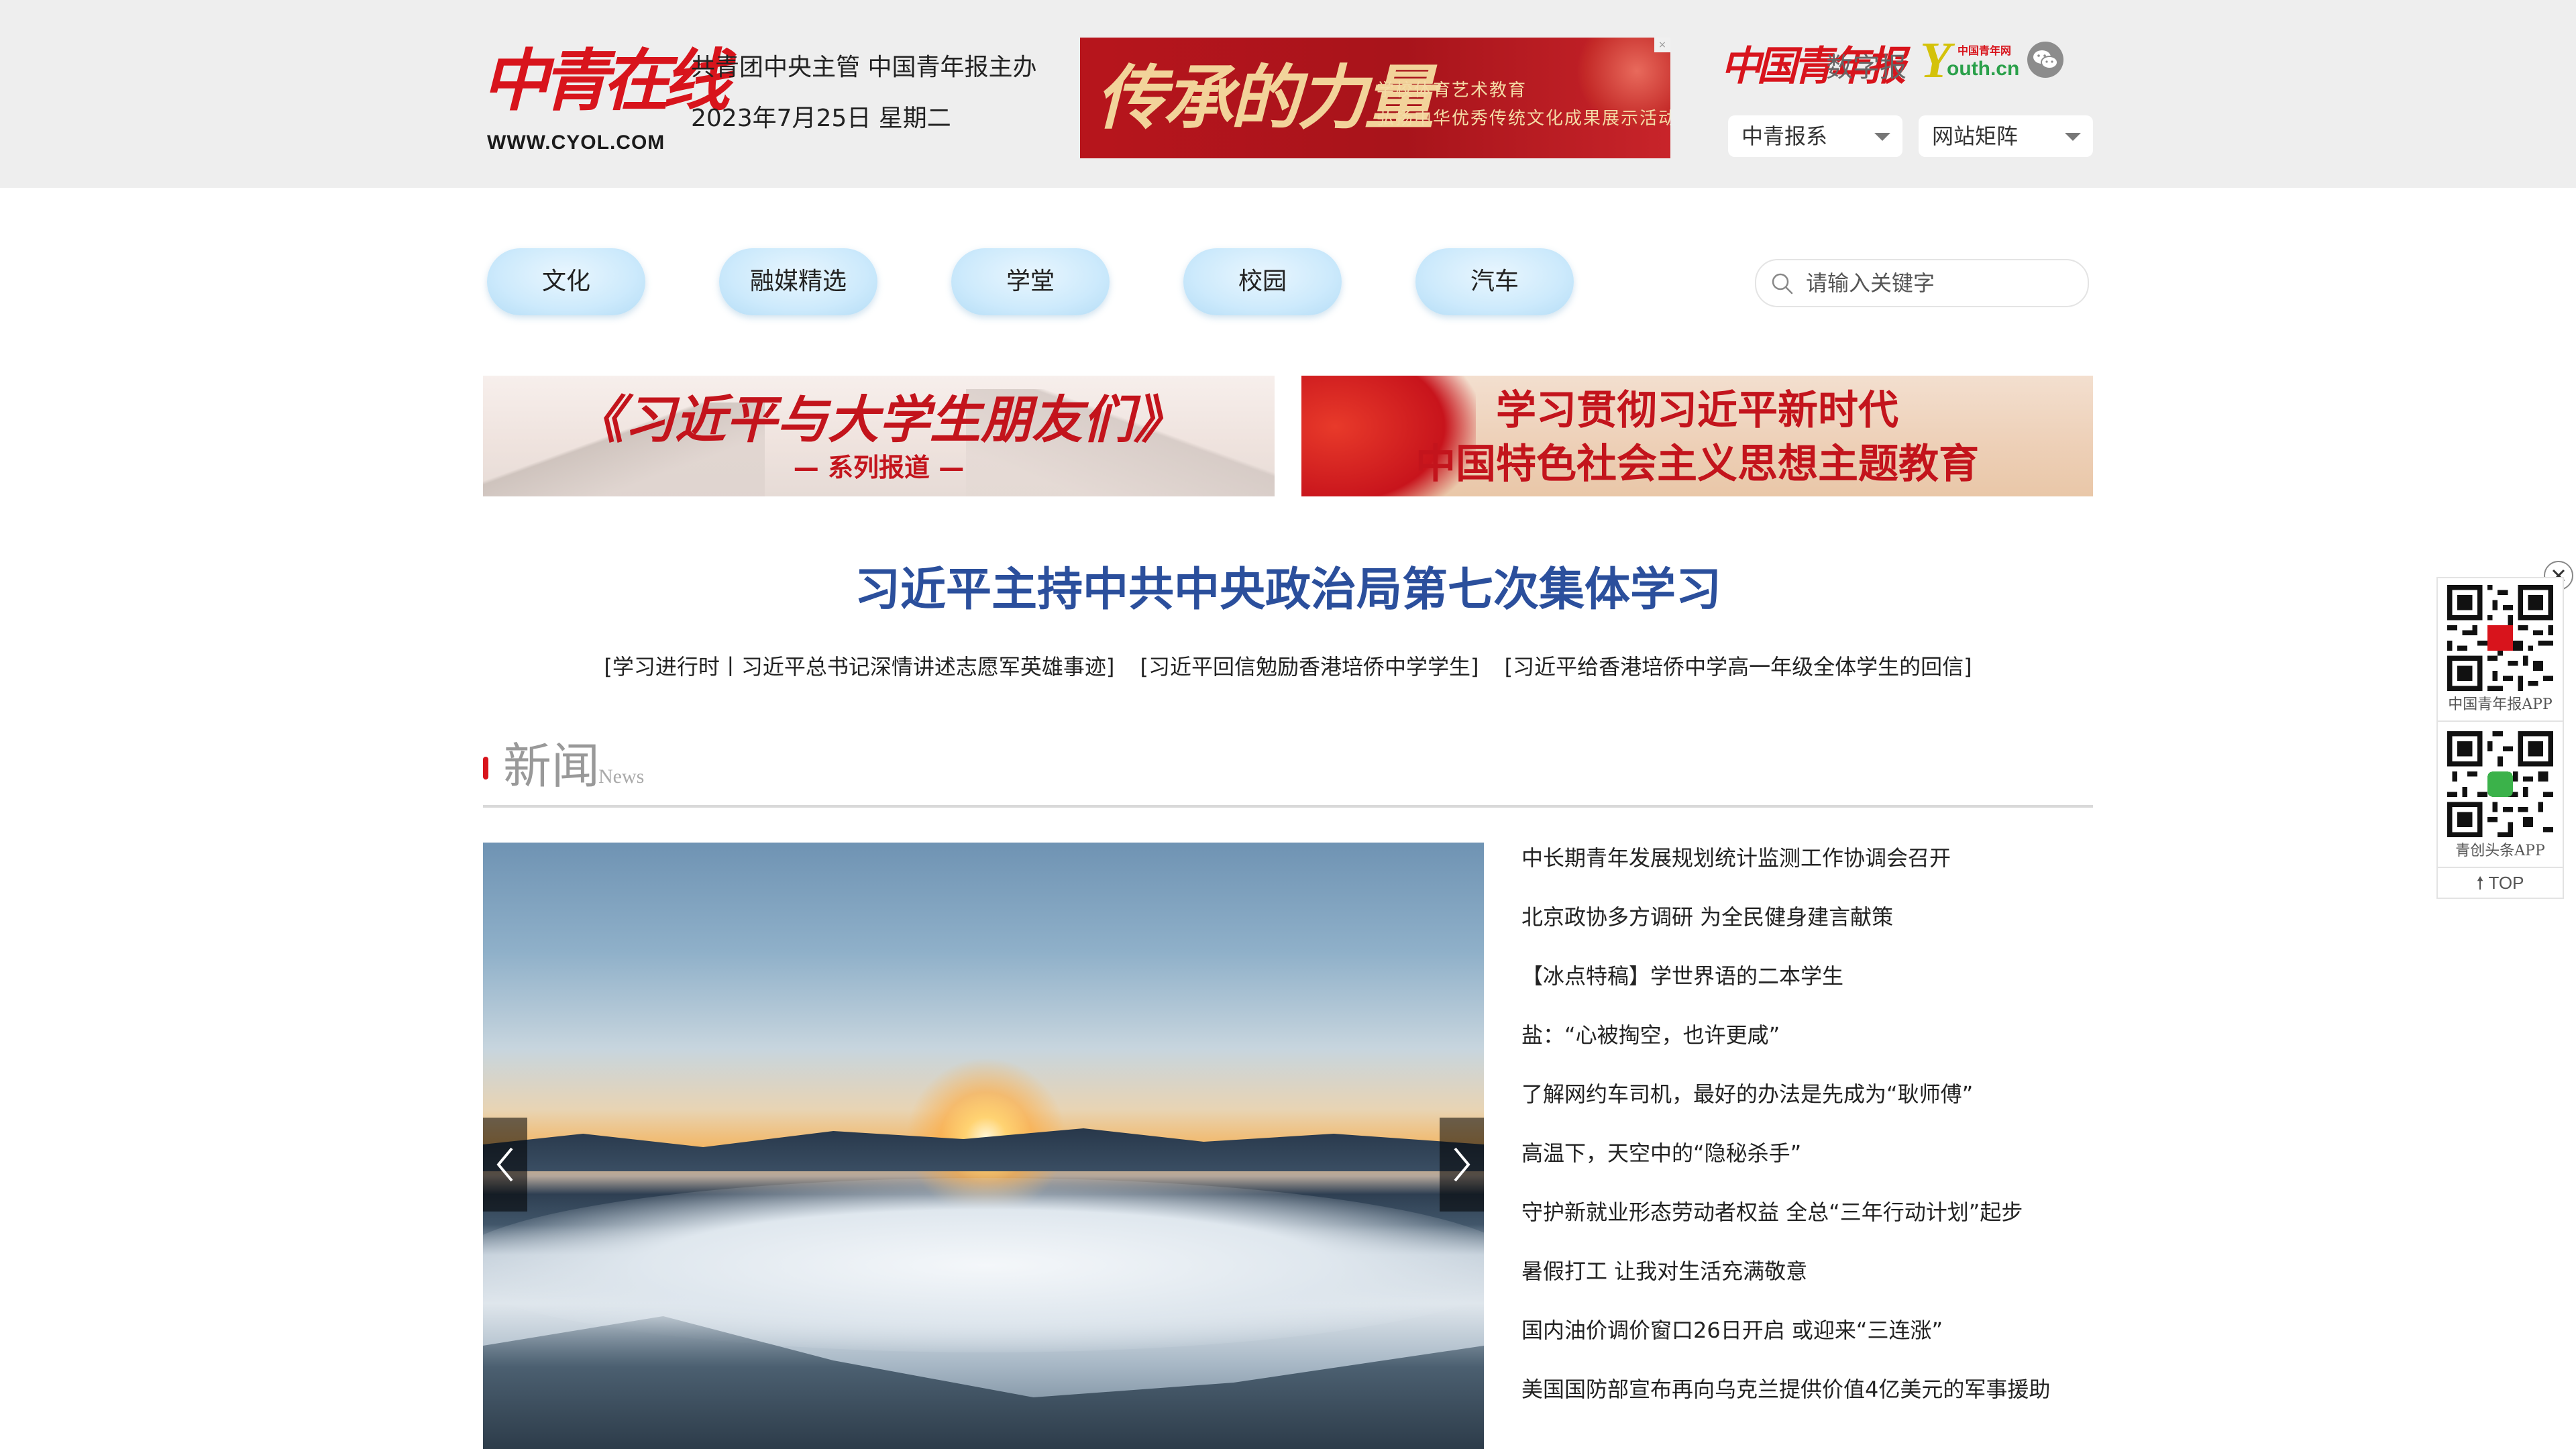 The image size is (2576, 1449). I want to click on slider-next-button, so click(1462, 1165).